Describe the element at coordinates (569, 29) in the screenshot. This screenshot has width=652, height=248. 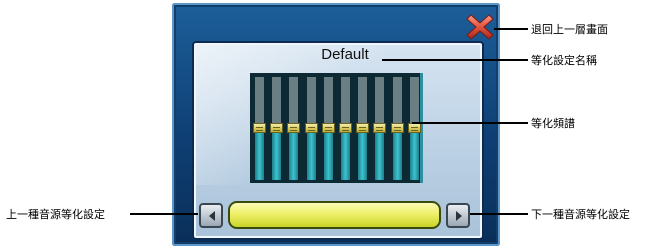
I see `callout-close: 退回上一層畫面` at that location.